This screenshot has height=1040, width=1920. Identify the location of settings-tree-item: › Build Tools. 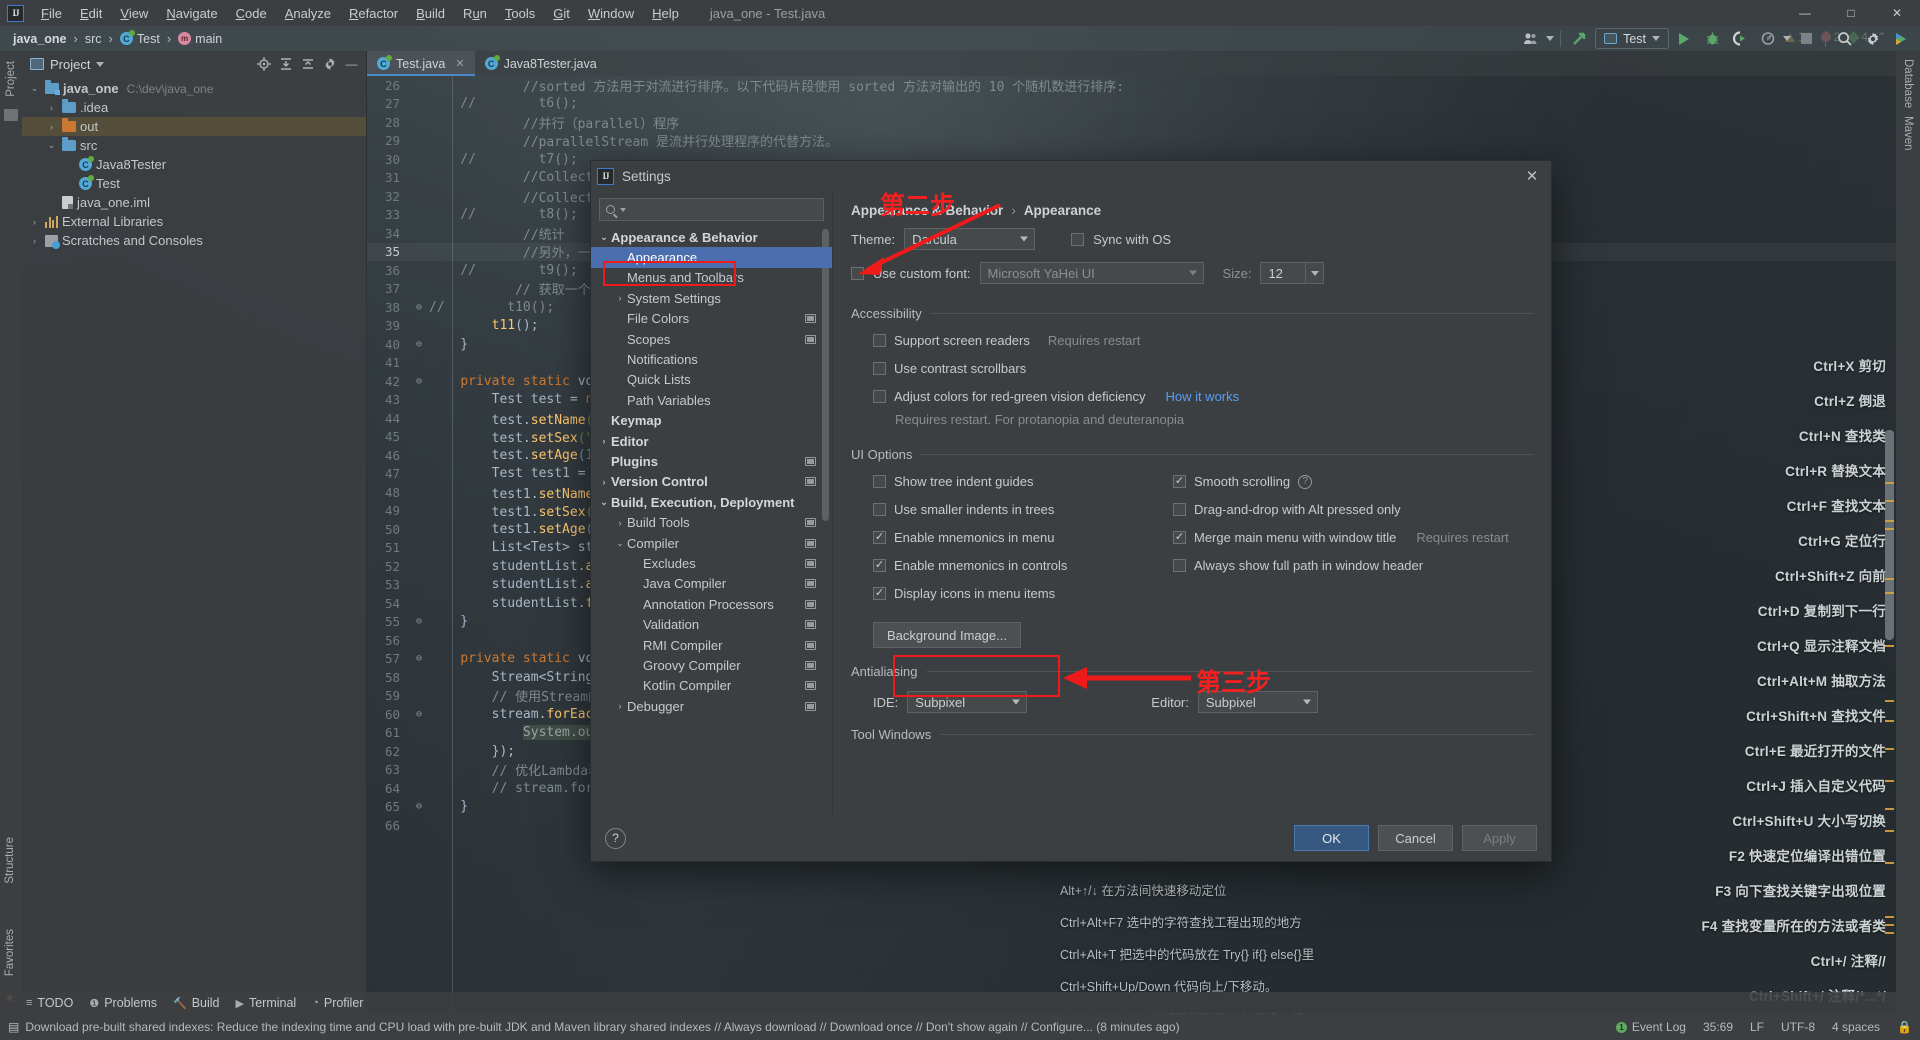
(711, 522).